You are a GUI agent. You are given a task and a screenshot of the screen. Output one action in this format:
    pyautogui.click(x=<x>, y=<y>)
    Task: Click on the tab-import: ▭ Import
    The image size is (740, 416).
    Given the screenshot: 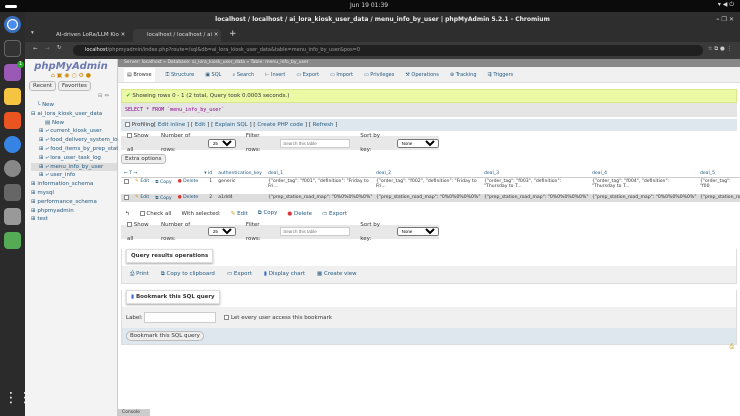 What is the action you would take?
    pyautogui.click(x=341, y=75)
    